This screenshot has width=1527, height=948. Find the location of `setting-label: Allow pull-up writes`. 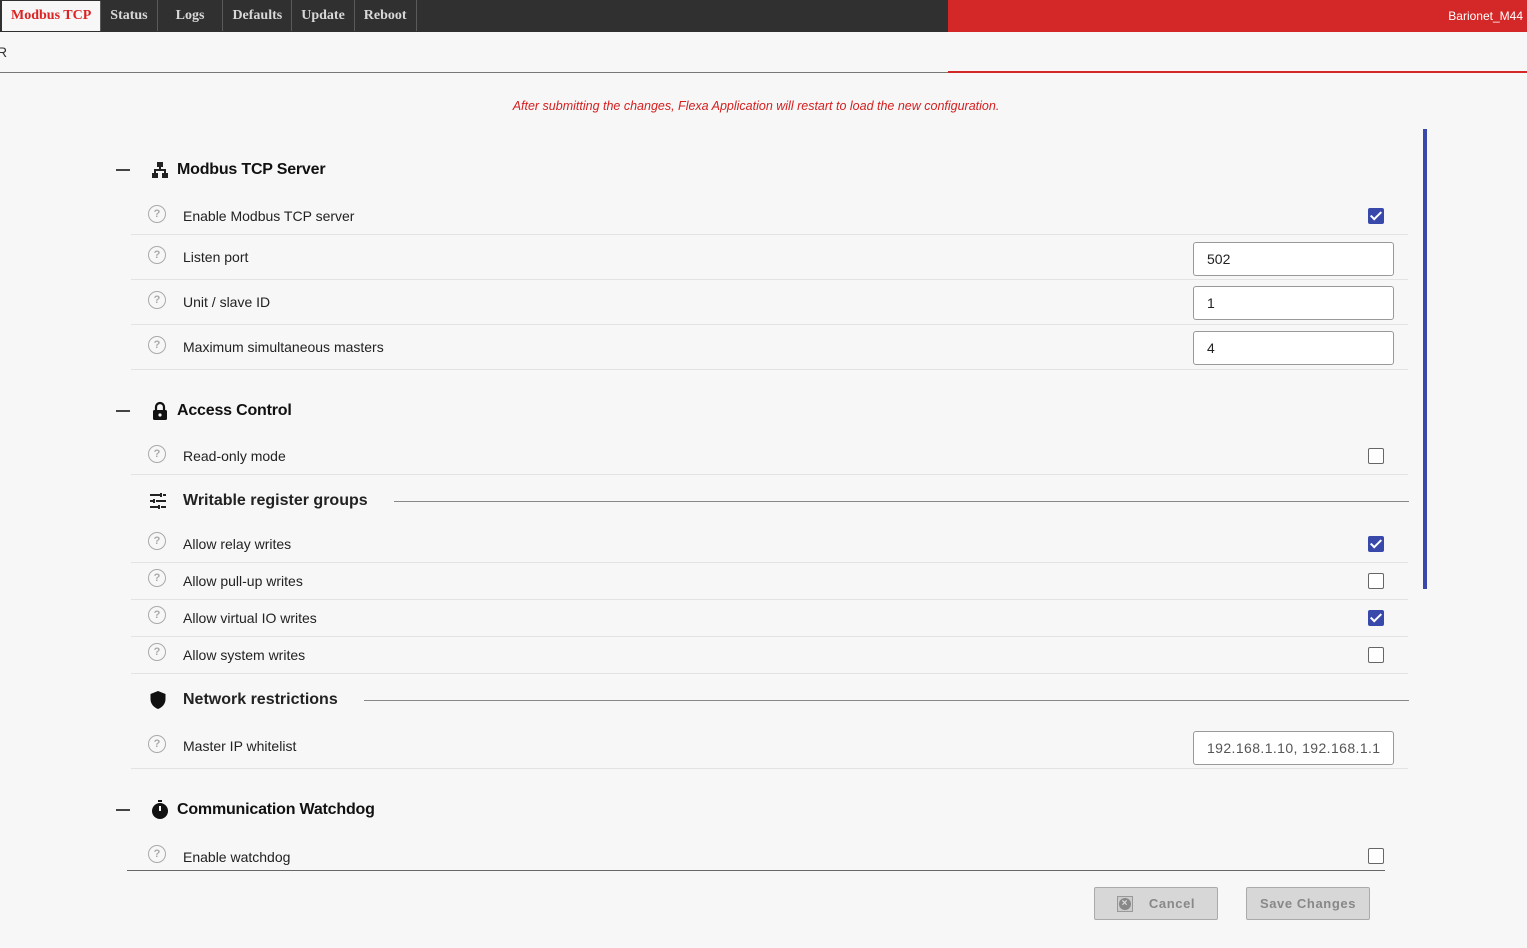

setting-label: Allow pull-up writes is located at coordinates (243, 581).